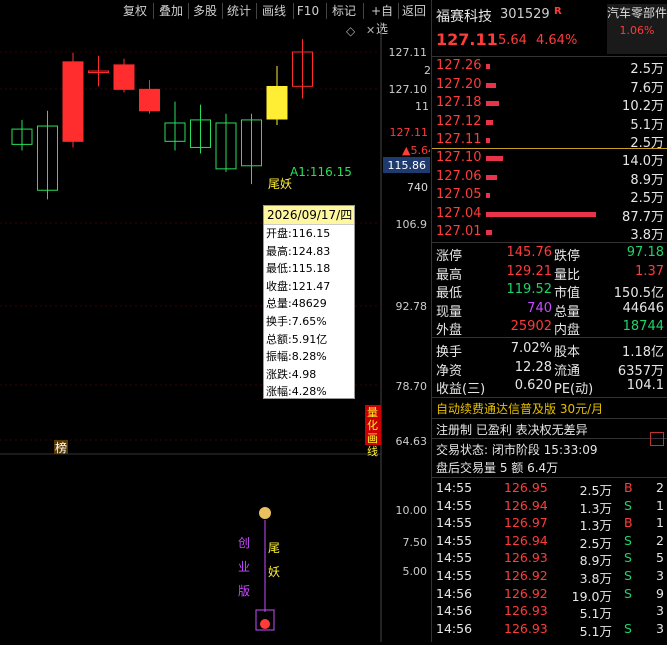  I want to click on stat-value: 104.1, so click(645, 385).